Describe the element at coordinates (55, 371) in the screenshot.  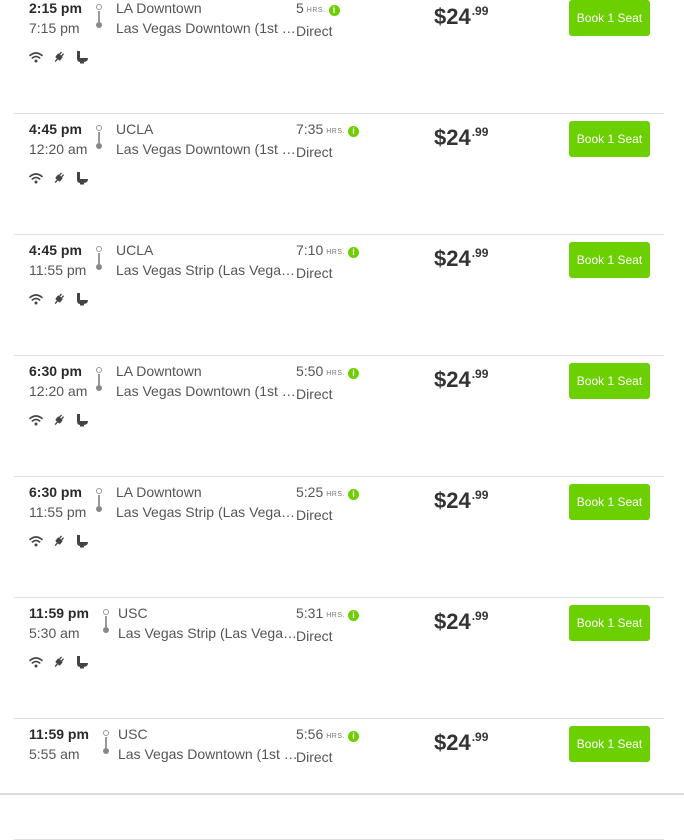
I see `departure-time: 6:30 pm` at that location.